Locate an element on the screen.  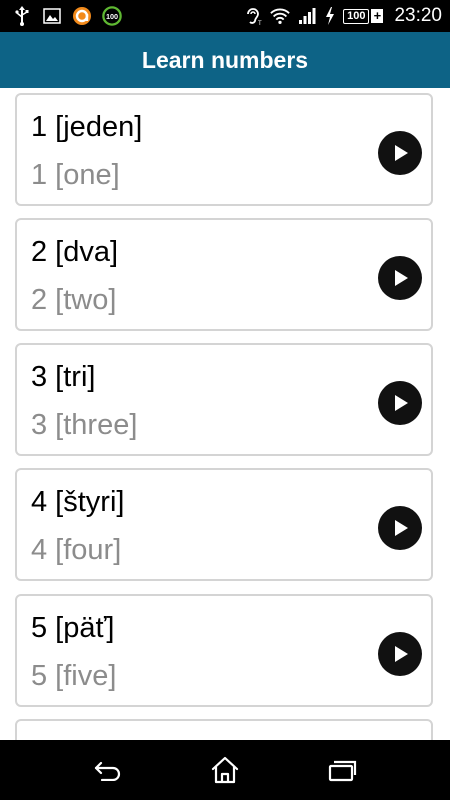
native-text: 1 [jeden] is located at coordinates (87, 127).